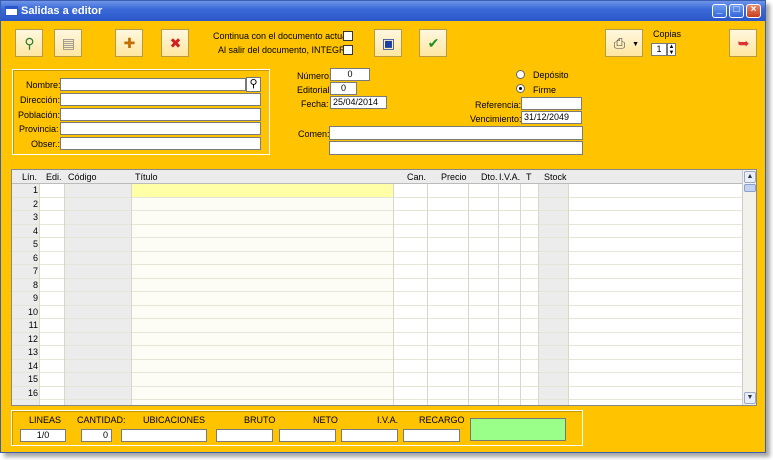  I want to click on minimize-button: _, so click(719, 11).